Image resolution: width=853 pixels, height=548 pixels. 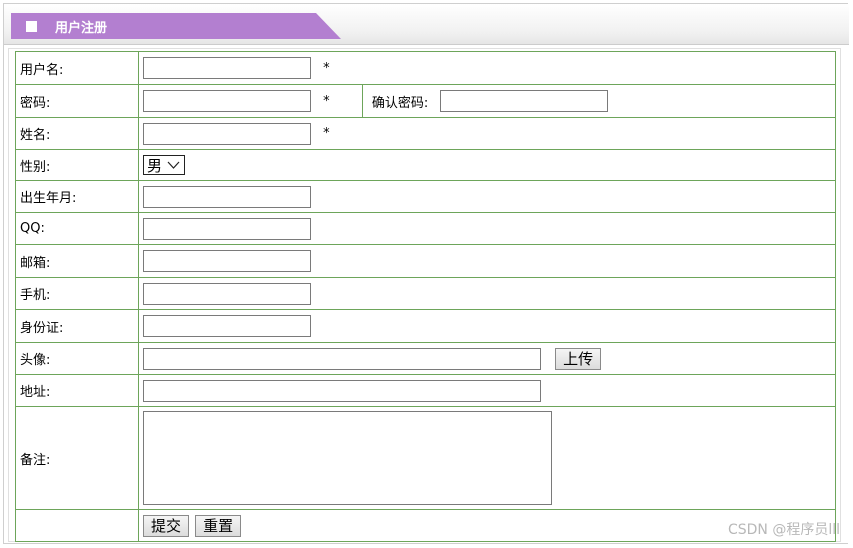 I want to click on realname-input, so click(x=227, y=133).